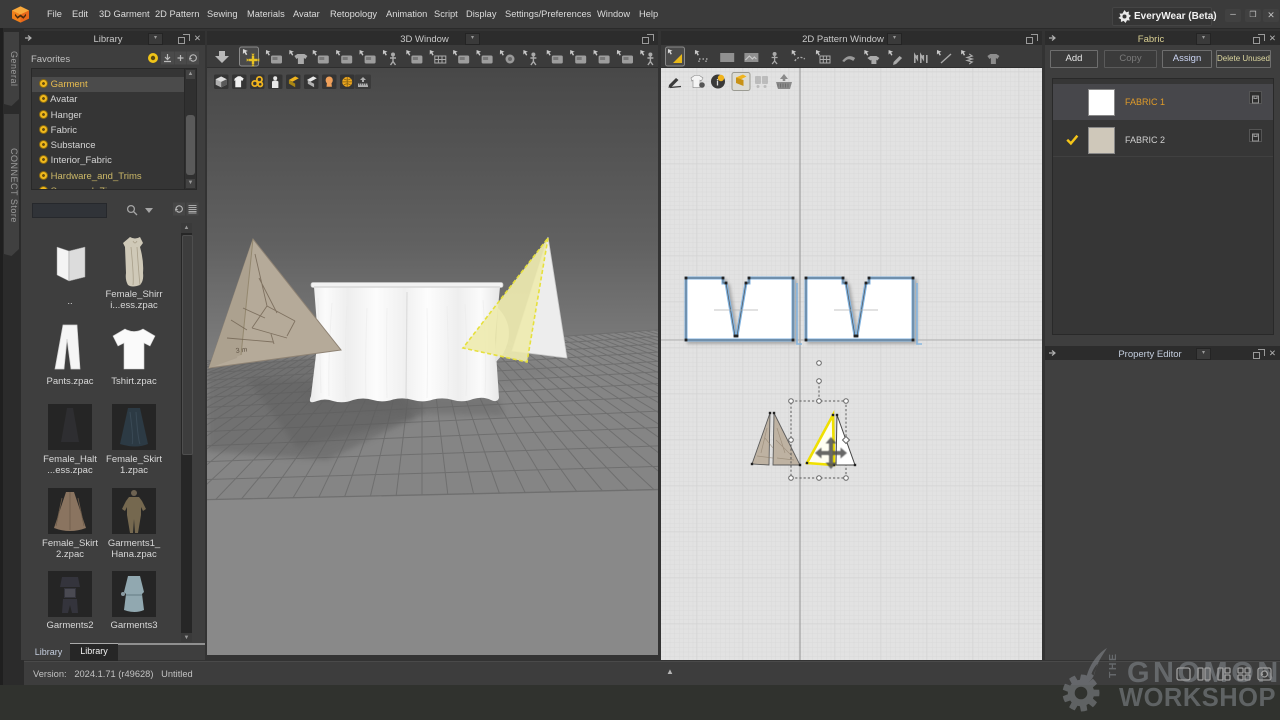 The width and height of the screenshot is (1280, 720). I want to click on svg-text: THE, so click(1113, 666).